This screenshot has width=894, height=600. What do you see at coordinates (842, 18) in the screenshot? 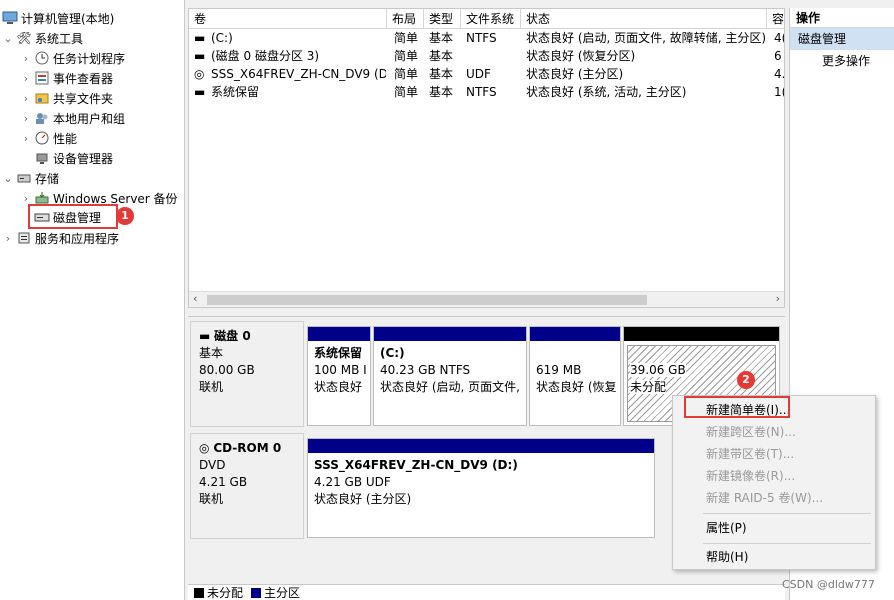
I see `actions-header: 操作` at bounding box center [842, 18].